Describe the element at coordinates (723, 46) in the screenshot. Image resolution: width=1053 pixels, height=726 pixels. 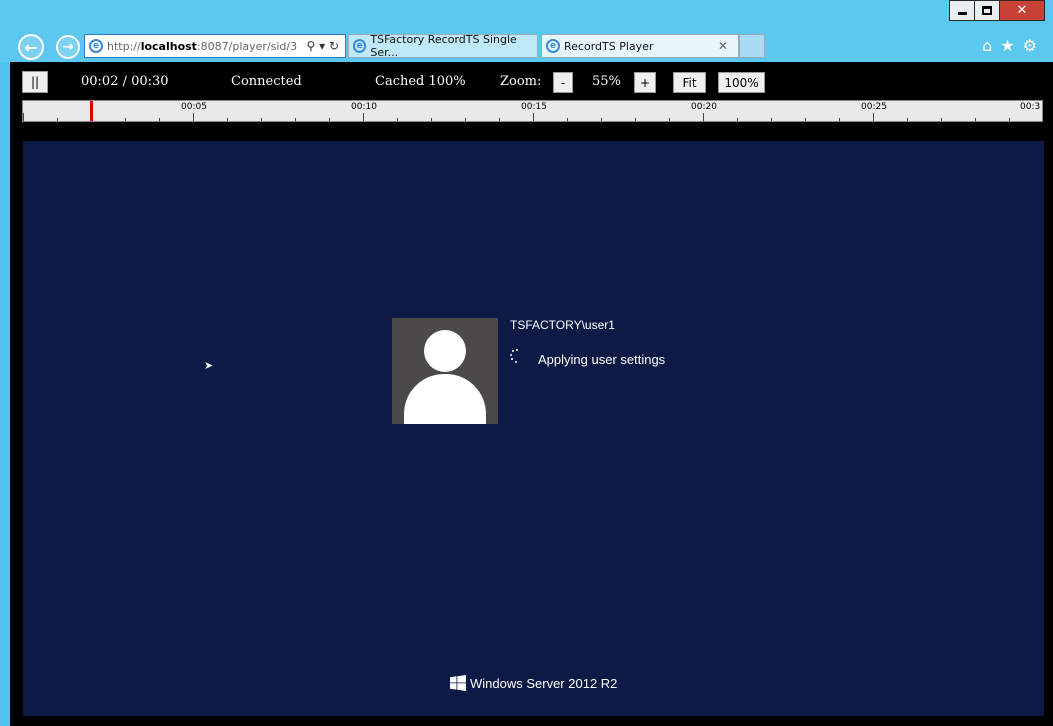
I see `tab-close-icon: ✕` at that location.